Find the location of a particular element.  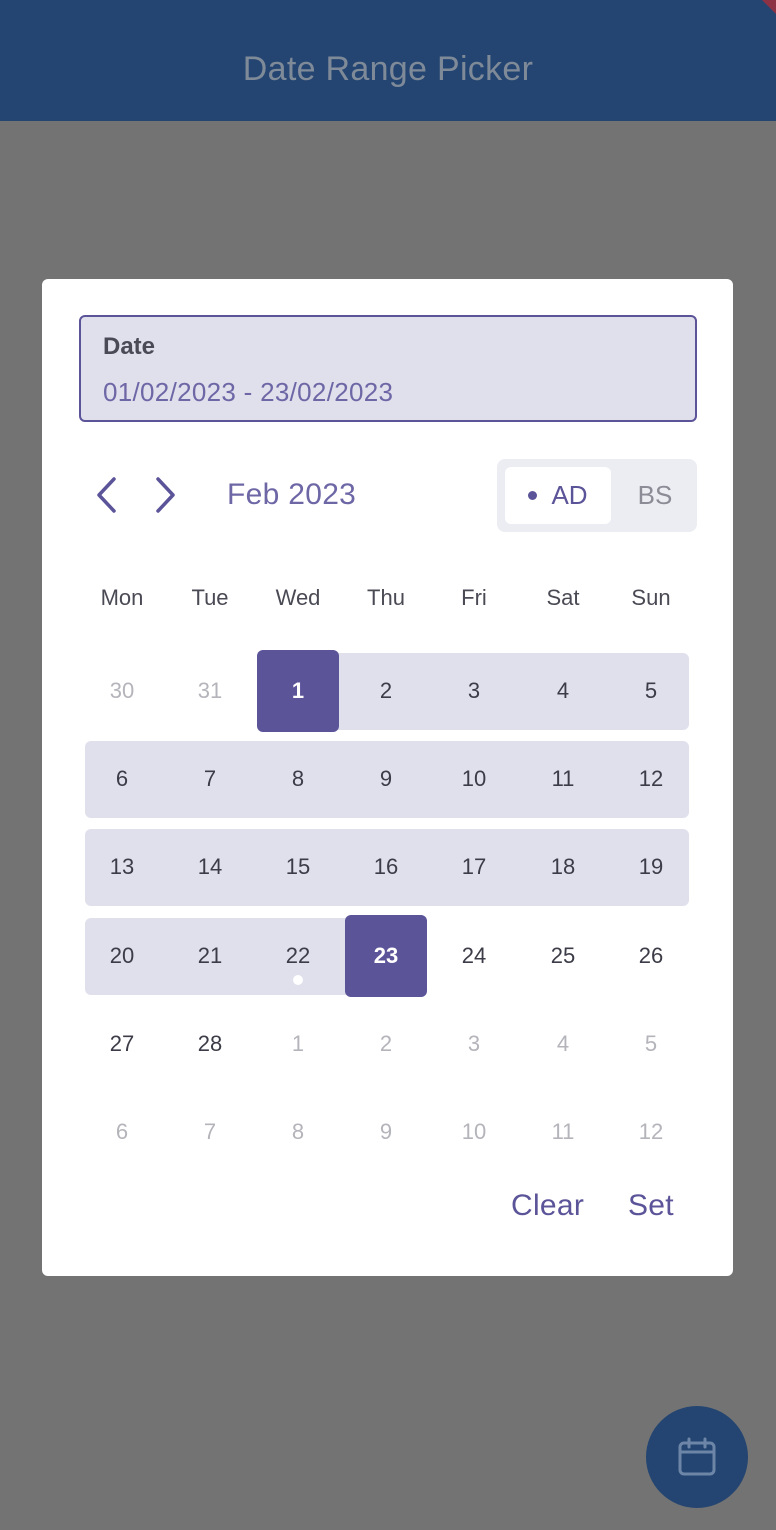

era-bs-option: BS is located at coordinates (655, 495).